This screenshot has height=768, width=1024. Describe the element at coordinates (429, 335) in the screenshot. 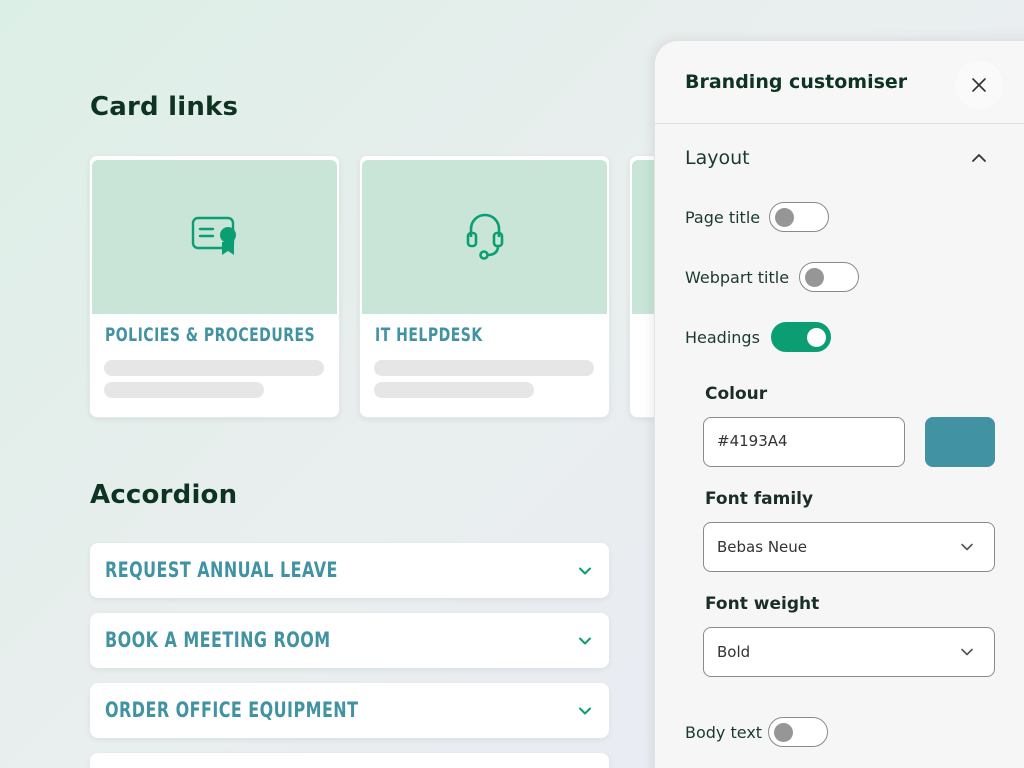

I see `card-title: IT Helpdesk` at that location.